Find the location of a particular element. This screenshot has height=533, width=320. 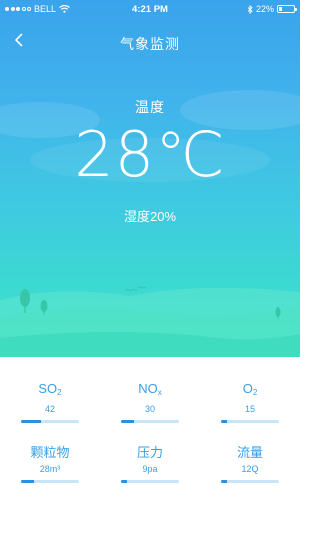

metric-value: 42 is located at coordinates (49, 409).